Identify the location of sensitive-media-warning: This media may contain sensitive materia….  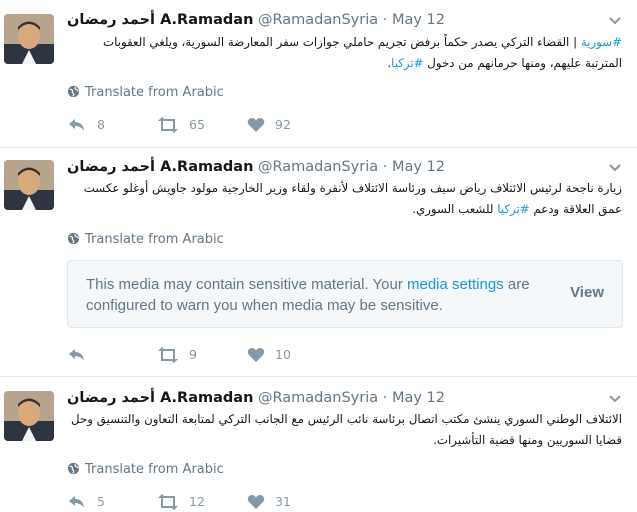
(345, 294).